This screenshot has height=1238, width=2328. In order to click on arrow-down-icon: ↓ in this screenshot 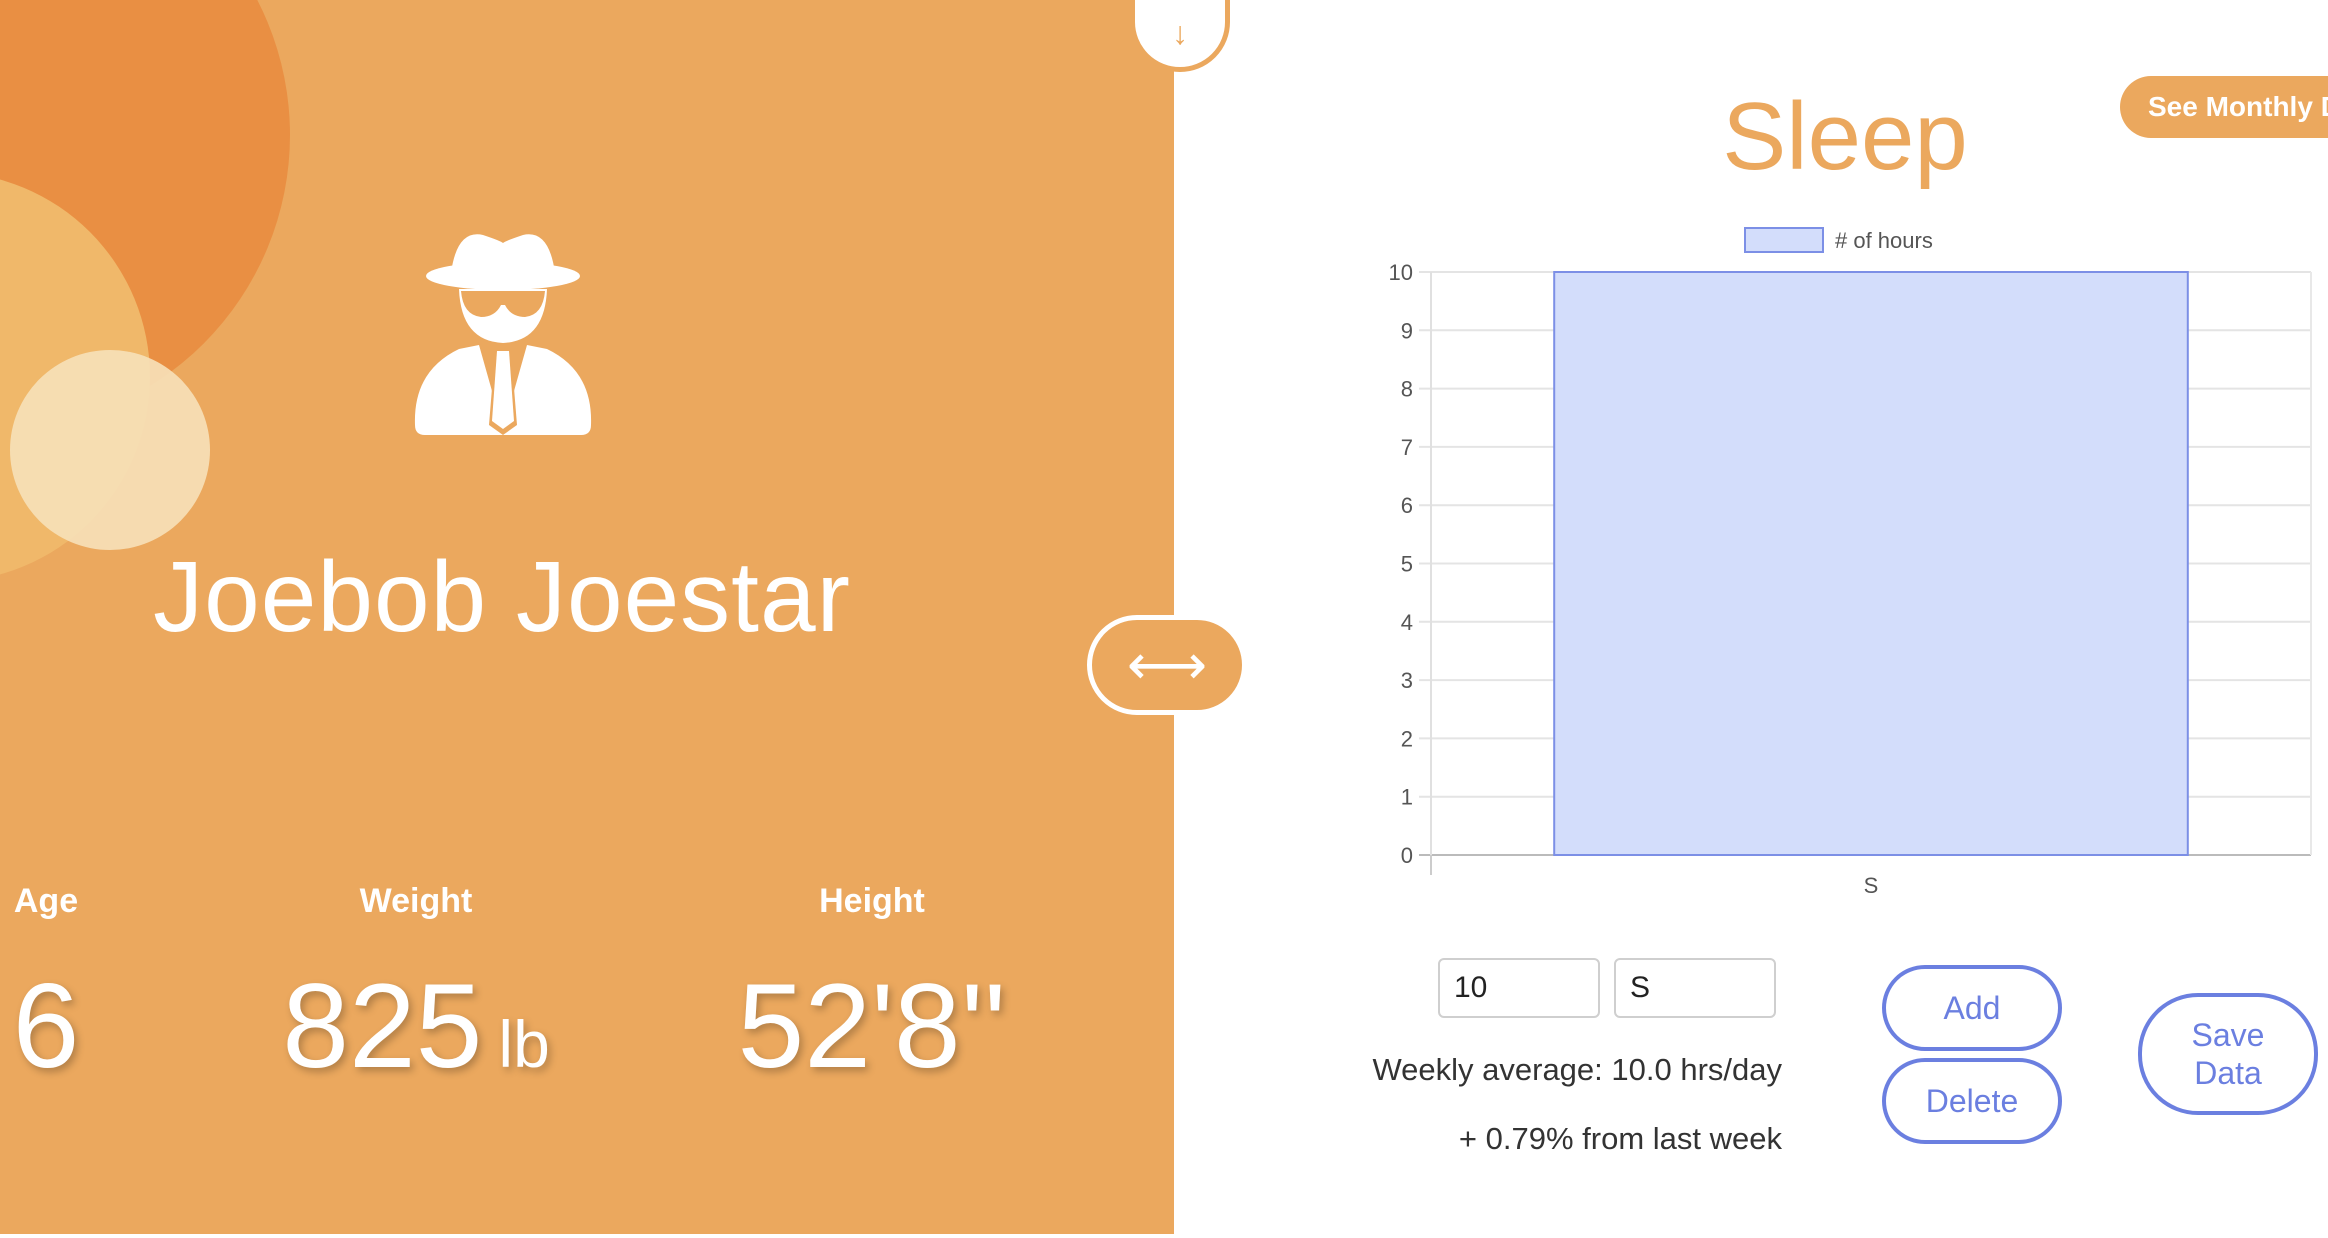, I will do `click(1180, 32)`.